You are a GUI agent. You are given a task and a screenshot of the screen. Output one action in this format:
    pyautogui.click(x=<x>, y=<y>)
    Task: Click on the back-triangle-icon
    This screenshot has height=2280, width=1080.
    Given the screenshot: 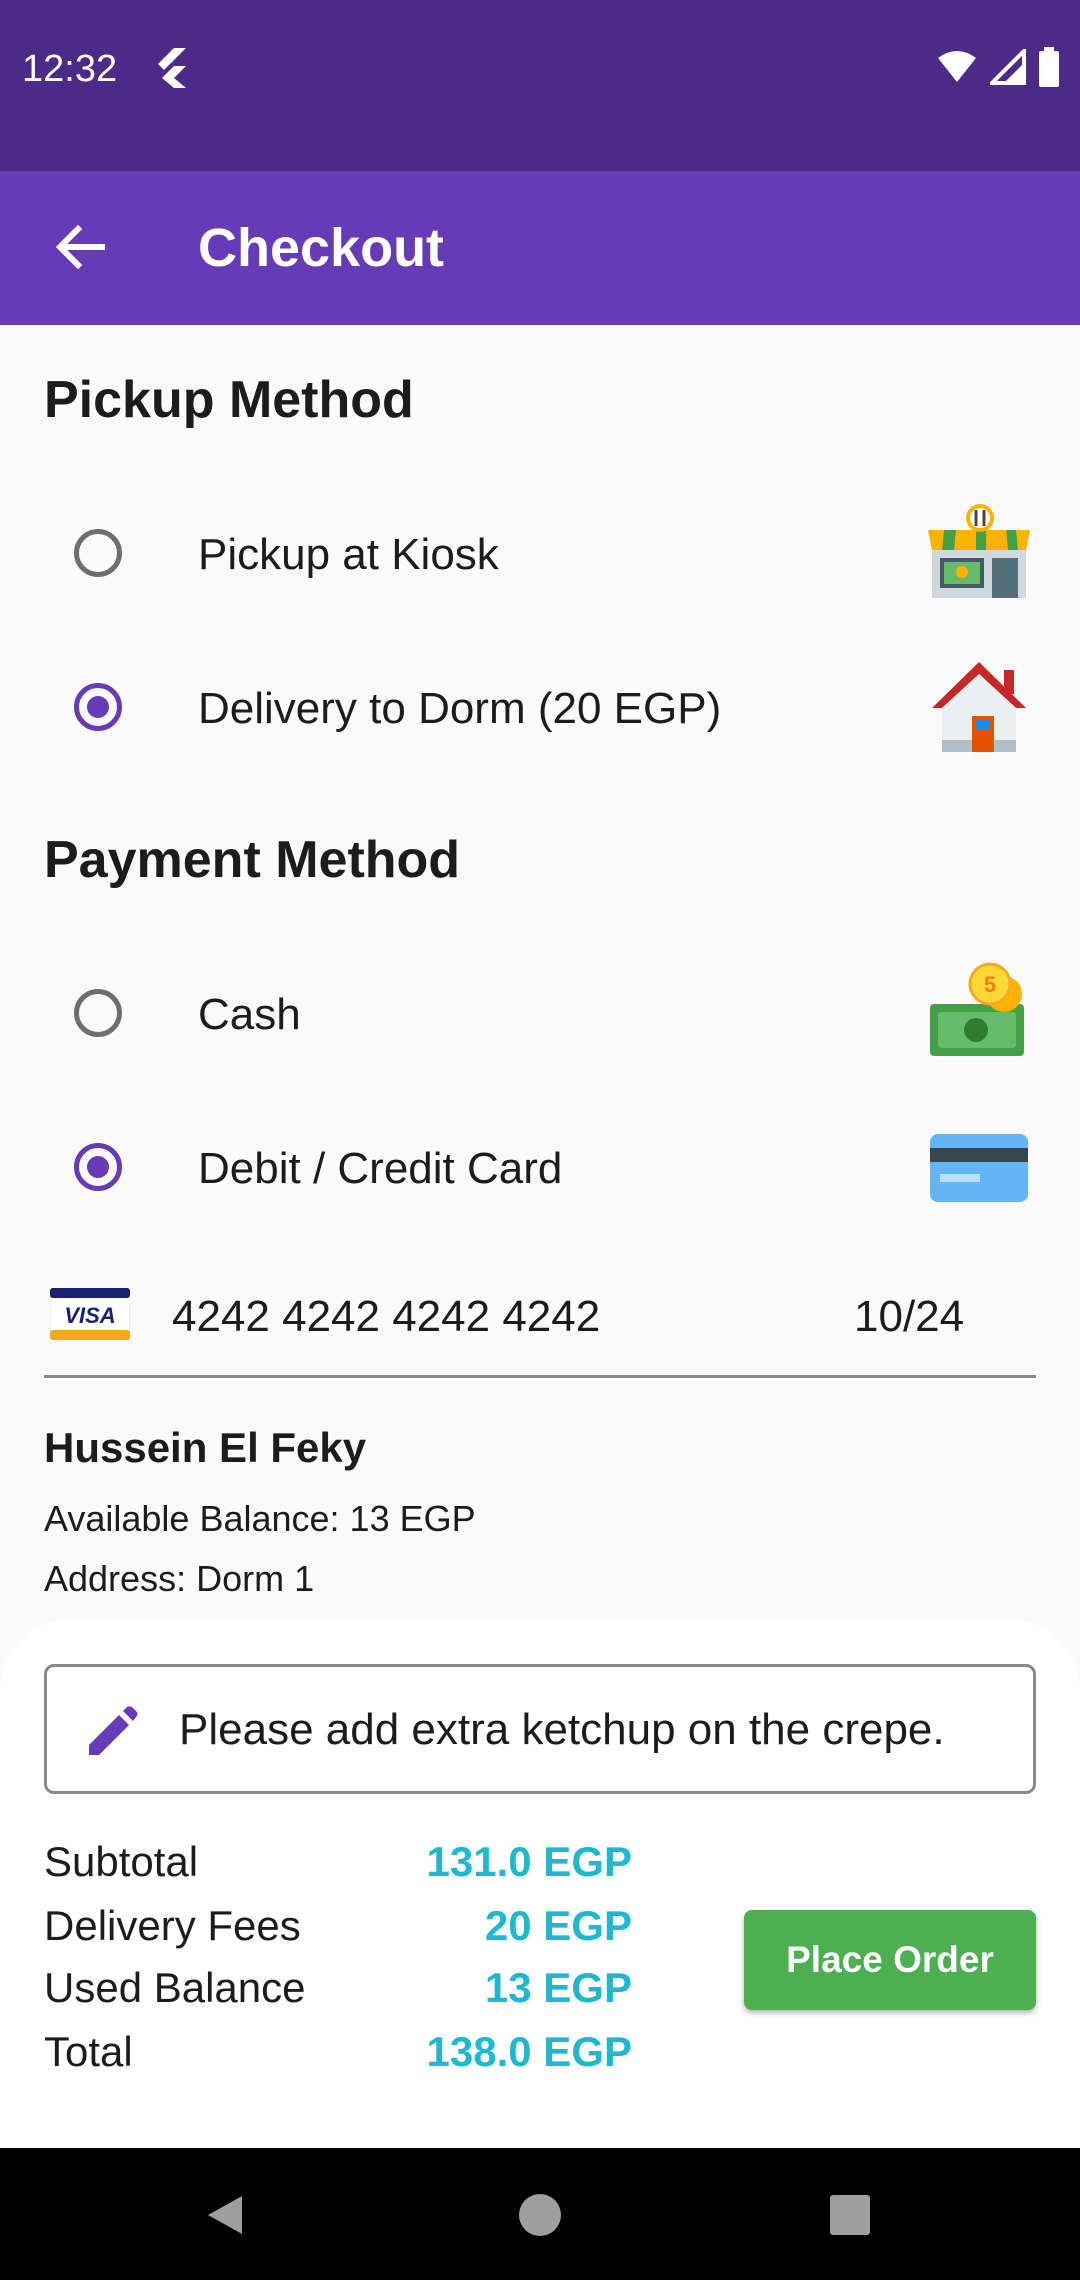 What is the action you would take?
    pyautogui.click(x=225, y=2215)
    